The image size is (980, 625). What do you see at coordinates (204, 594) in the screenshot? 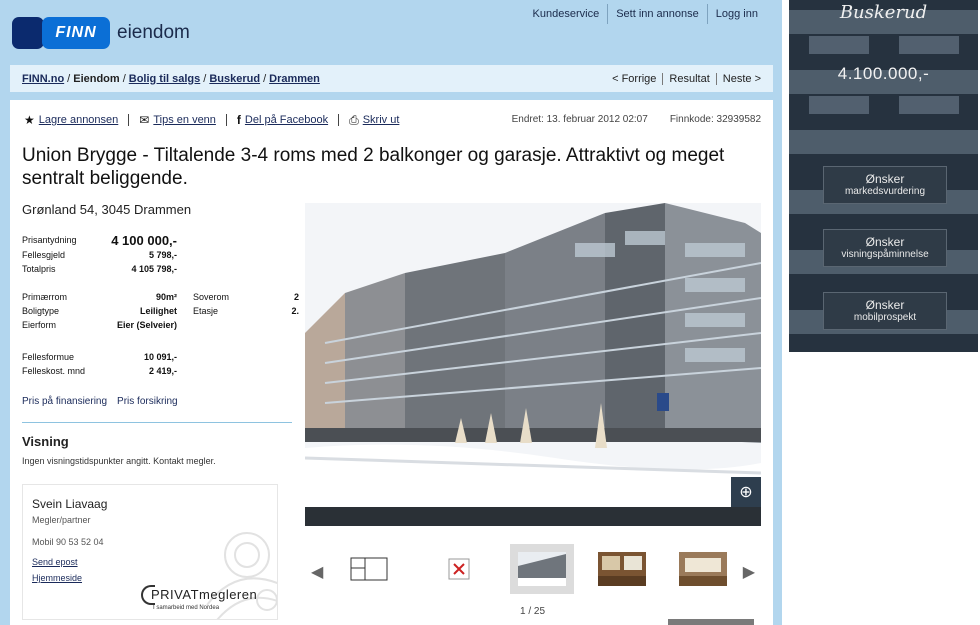
I see `company-name: PRIVATmegleren` at bounding box center [204, 594].